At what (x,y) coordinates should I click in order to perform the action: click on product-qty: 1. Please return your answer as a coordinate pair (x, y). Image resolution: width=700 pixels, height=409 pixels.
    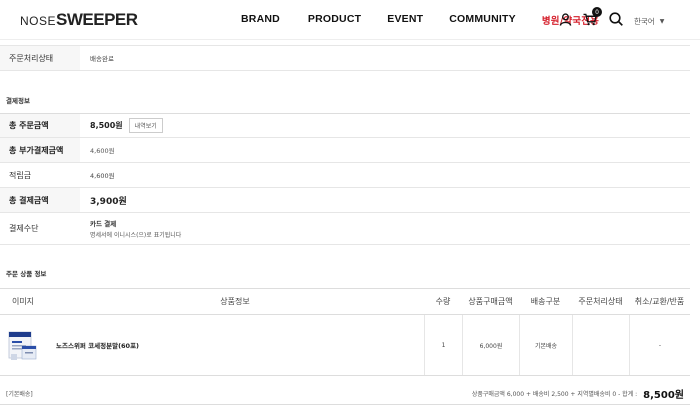
    Looking at the image, I should click on (443, 345).